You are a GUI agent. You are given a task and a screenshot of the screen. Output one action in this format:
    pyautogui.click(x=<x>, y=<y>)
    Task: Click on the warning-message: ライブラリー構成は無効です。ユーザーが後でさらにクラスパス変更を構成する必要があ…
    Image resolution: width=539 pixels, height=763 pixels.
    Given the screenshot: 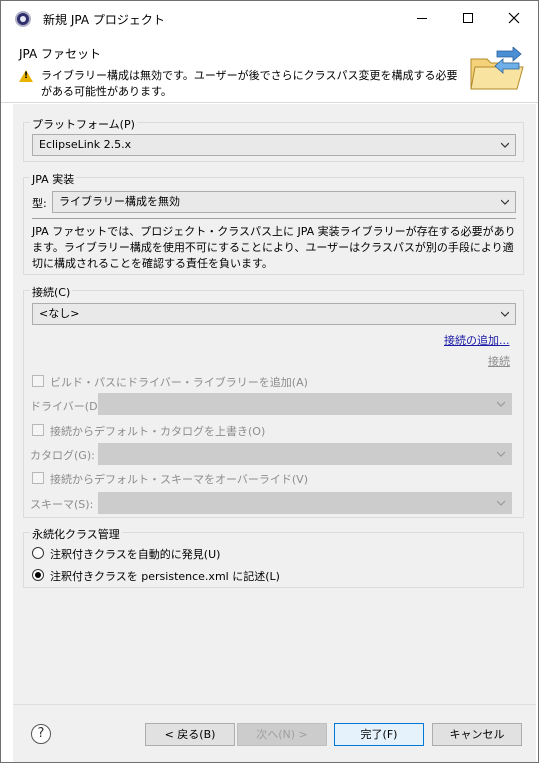 What is the action you would take?
    pyautogui.click(x=249, y=83)
    